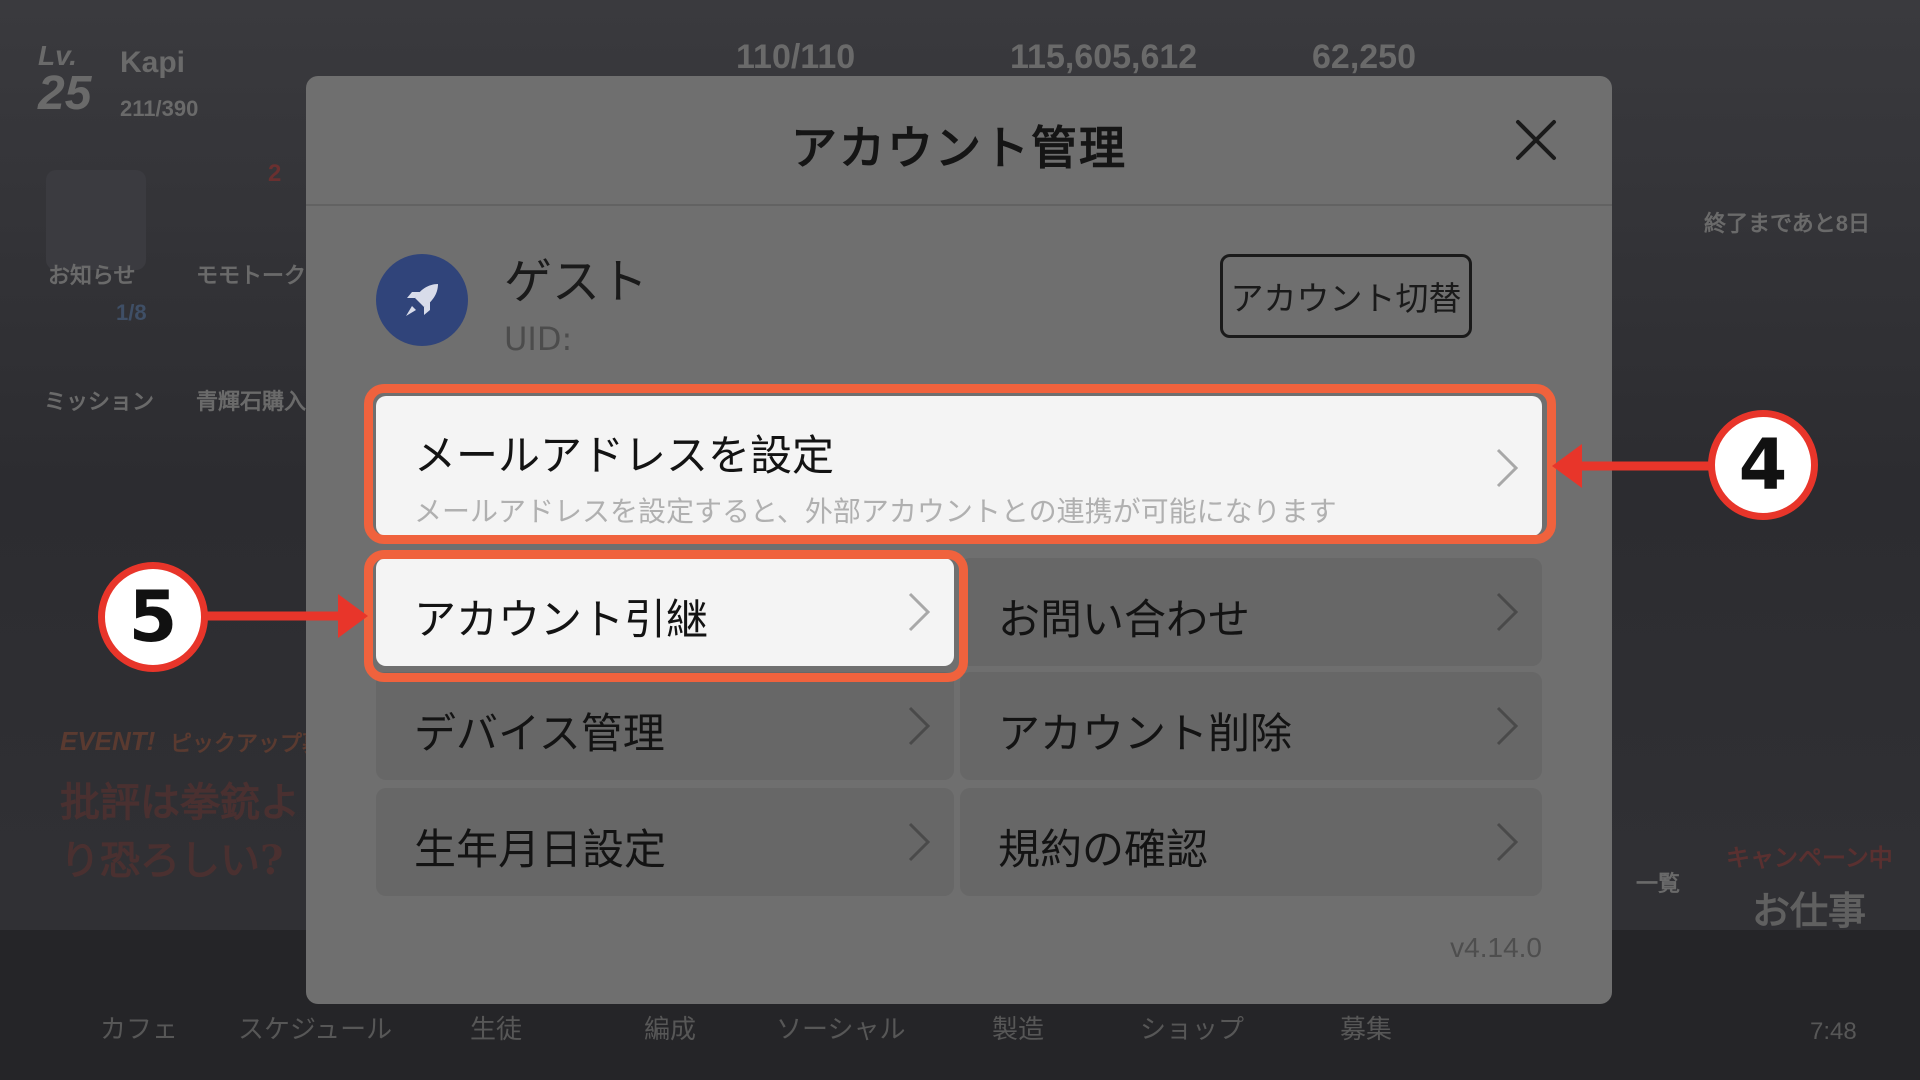 The width and height of the screenshot is (1920, 1080). Describe the element at coordinates (139, 1029) in the screenshot. I see `nav-cafe: カフェ` at that location.